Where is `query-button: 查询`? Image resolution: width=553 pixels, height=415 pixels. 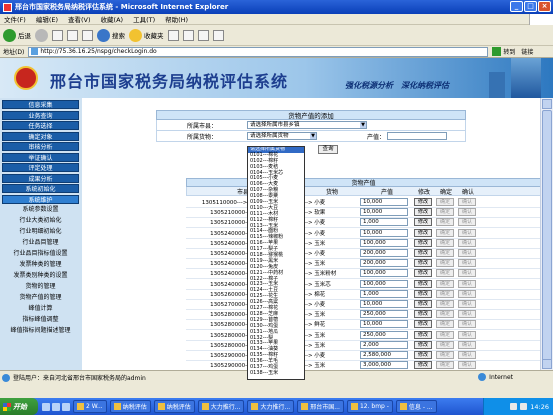 query-button: 查询 is located at coordinates (328, 149).